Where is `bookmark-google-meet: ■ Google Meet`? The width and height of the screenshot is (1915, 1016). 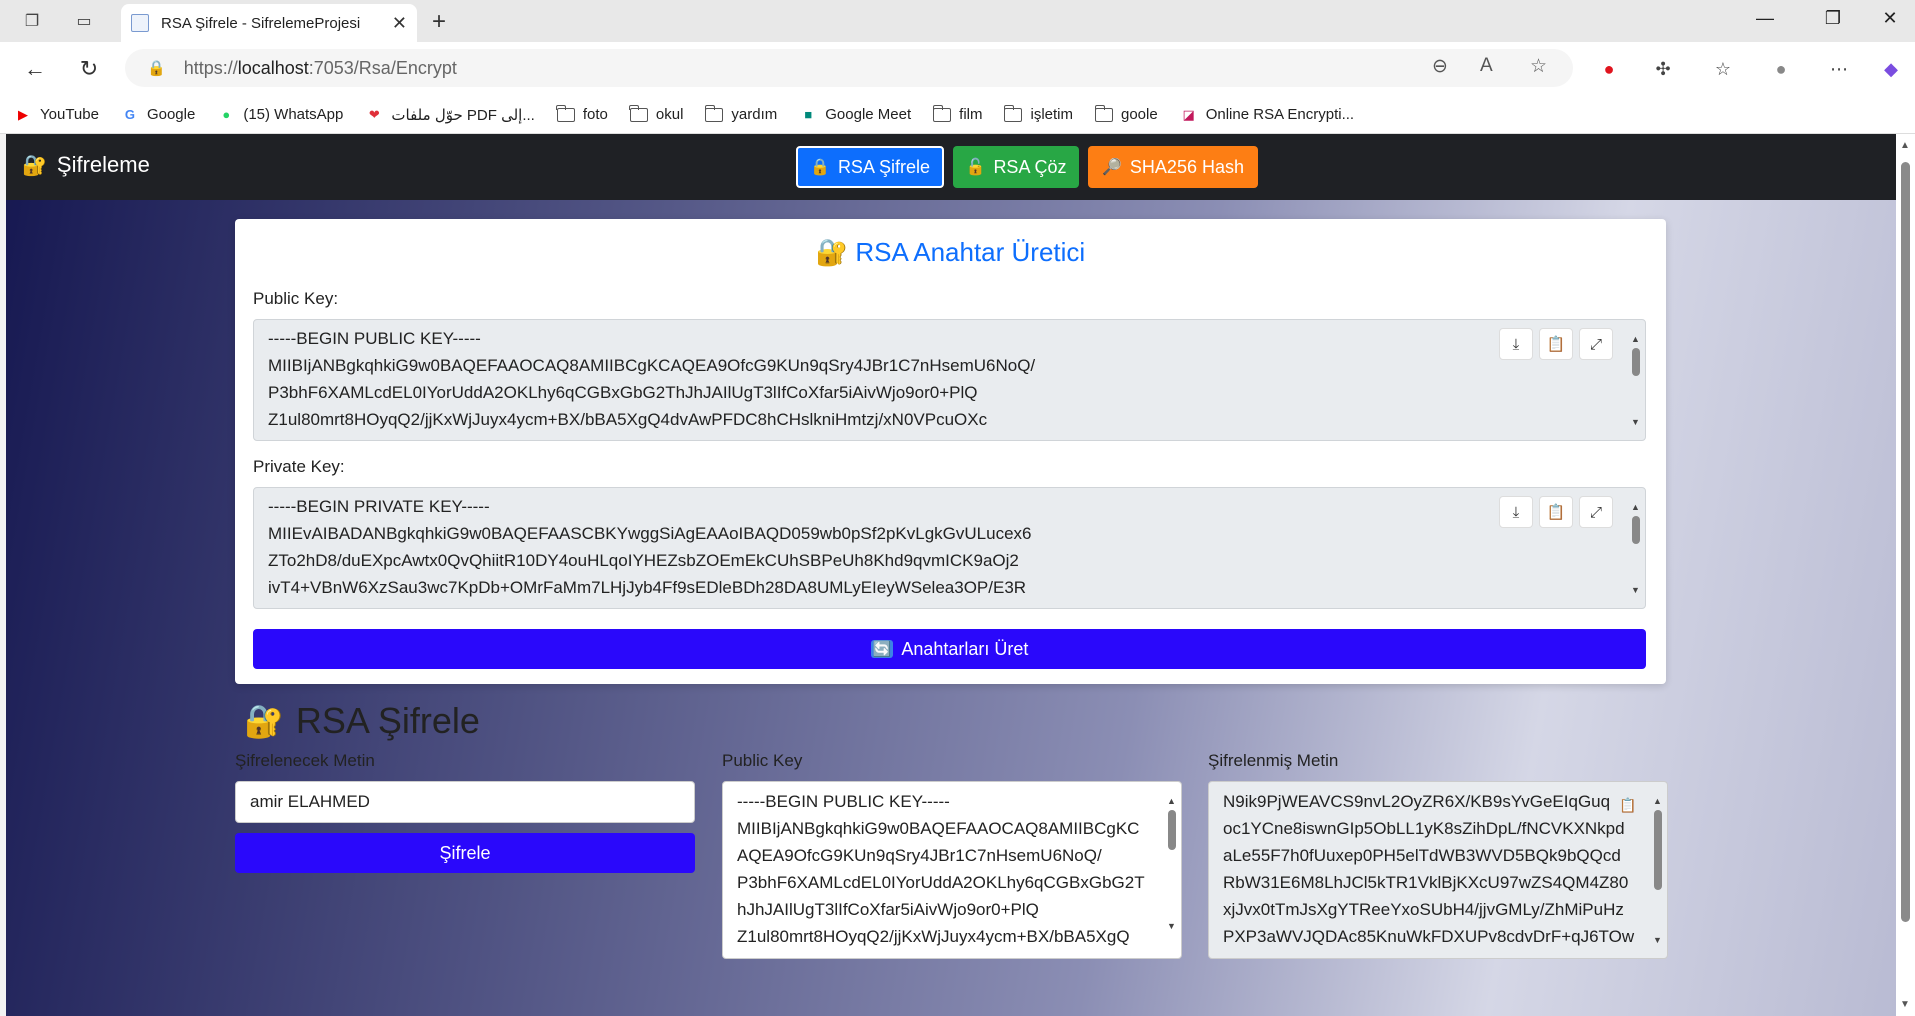 bookmark-google-meet: ■ Google Meet is located at coordinates (855, 114).